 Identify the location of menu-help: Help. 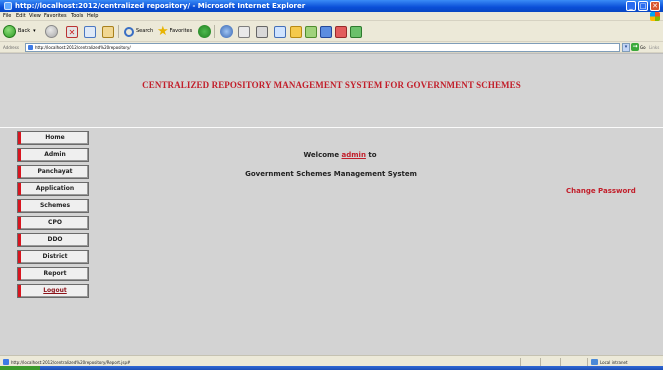
(92, 16).